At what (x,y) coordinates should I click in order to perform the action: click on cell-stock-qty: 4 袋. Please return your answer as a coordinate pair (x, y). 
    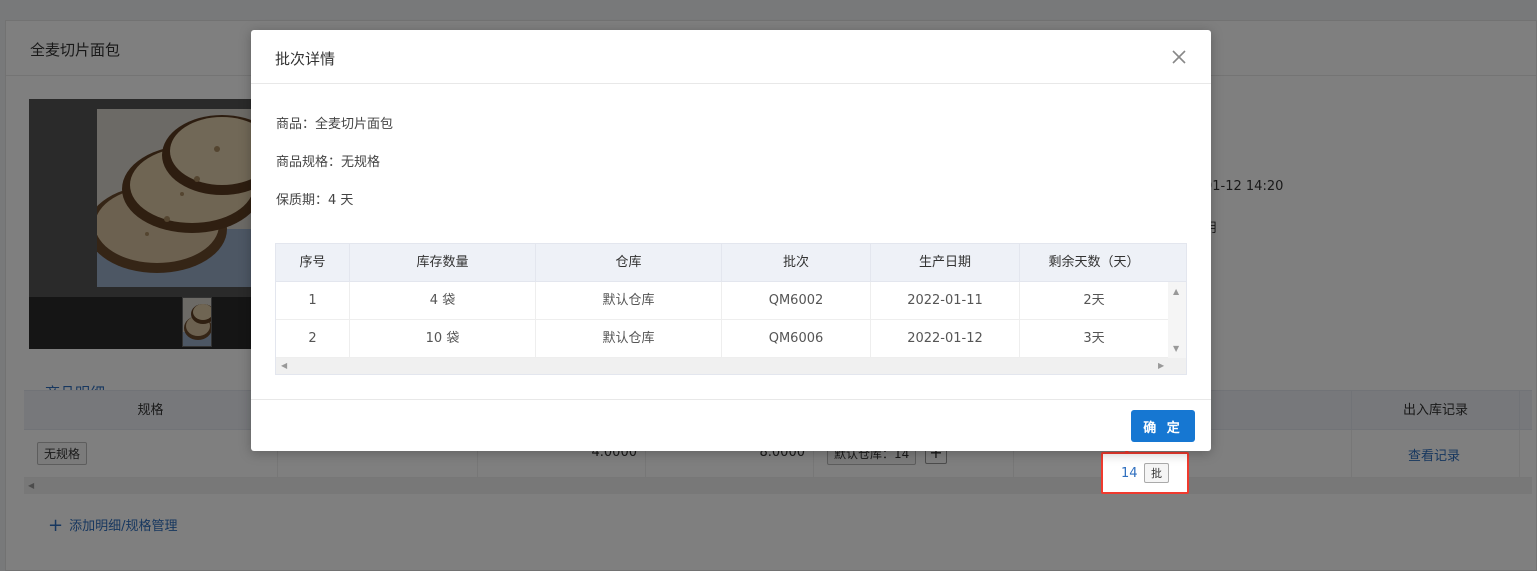
    Looking at the image, I should click on (443, 301).